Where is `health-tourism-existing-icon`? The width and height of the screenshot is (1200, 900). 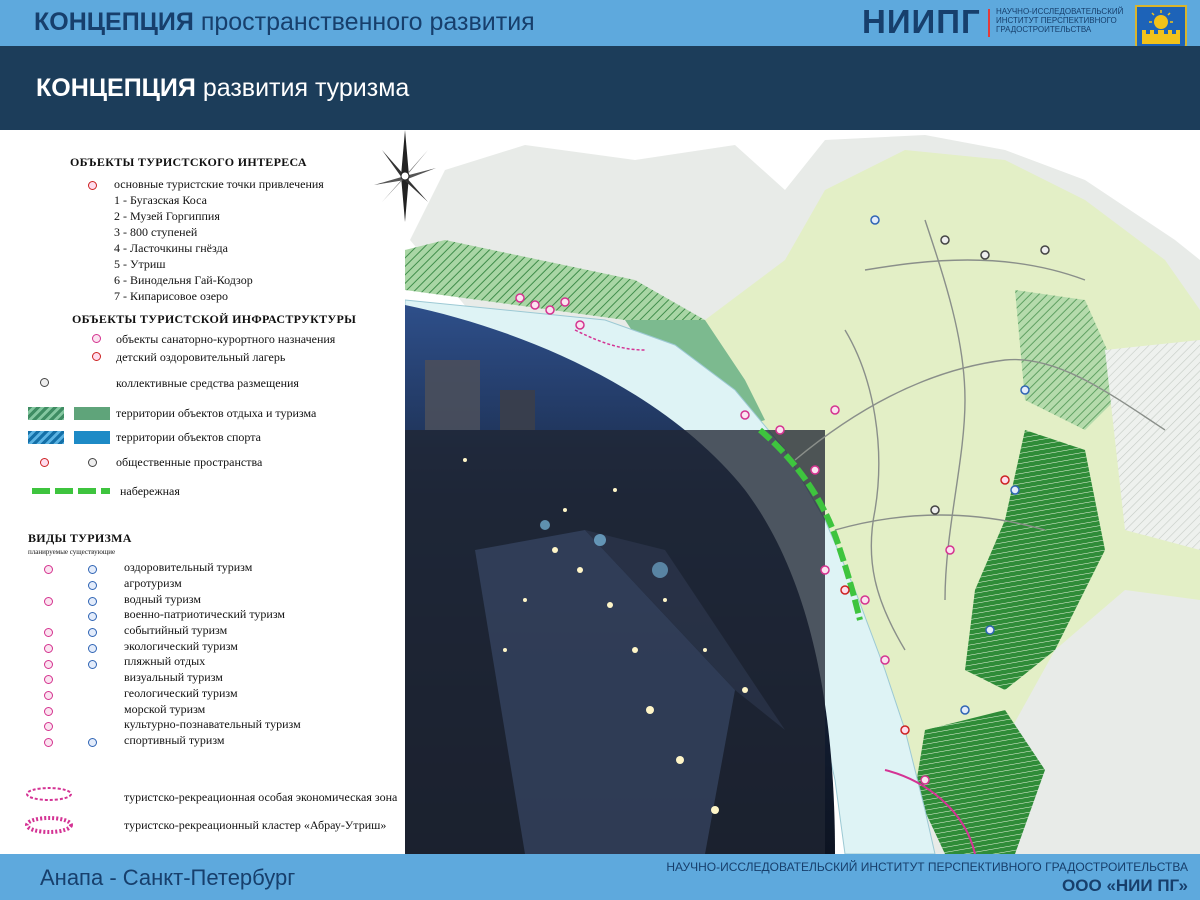 health-tourism-existing-icon is located at coordinates (92, 569).